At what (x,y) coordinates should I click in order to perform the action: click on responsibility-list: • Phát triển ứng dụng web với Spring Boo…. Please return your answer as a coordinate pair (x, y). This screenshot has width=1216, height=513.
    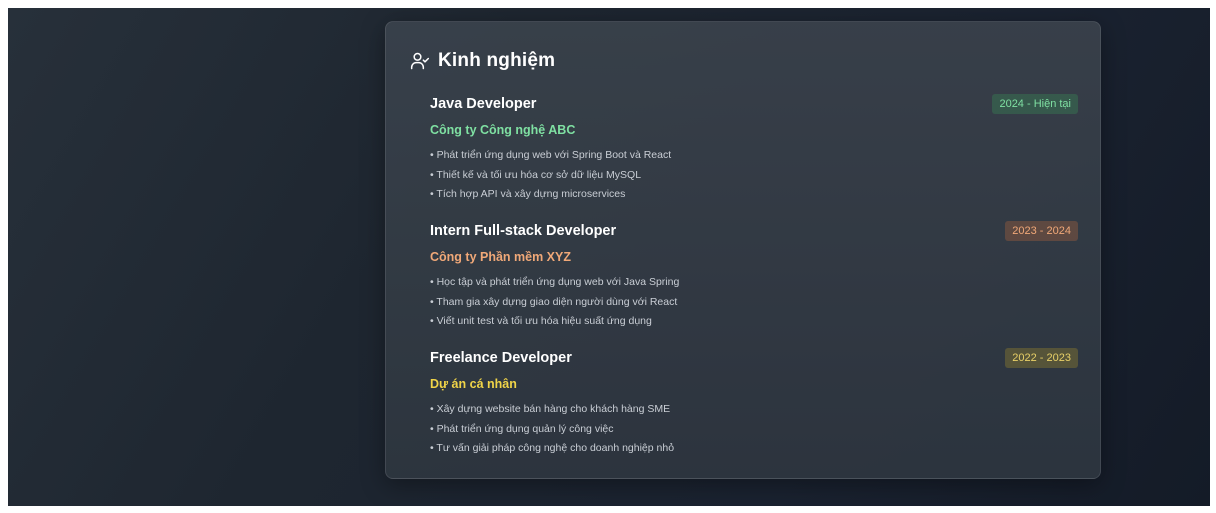
    Looking at the image, I should click on (754, 175).